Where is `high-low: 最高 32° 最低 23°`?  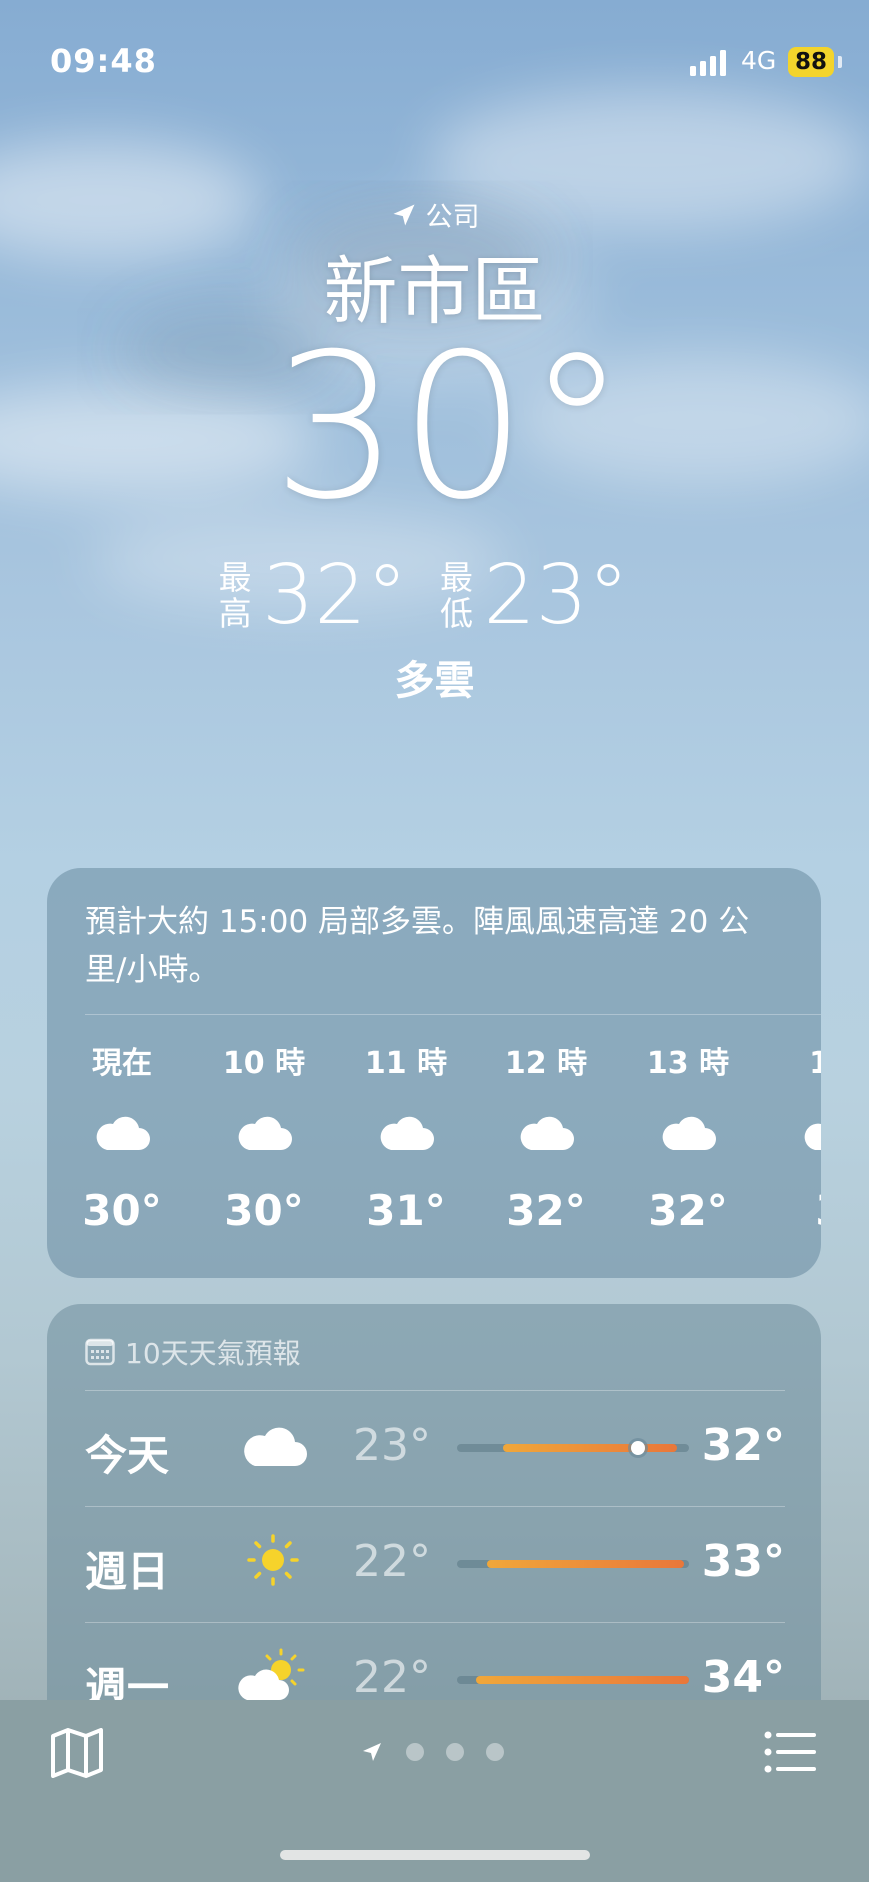
high-low: 最高 32° 最低 23° is located at coordinates (434, 595).